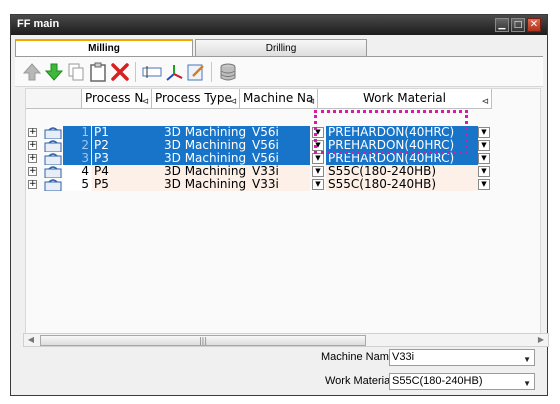 Image resolution: width=560 pixels, height=404 pixels. I want to click on column-label: Work Material, so click(404, 98).